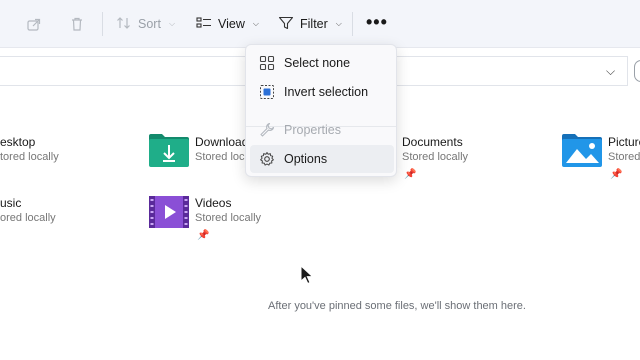 This screenshot has height=360, width=640. I want to click on invert-selection-icon, so click(267, 92).